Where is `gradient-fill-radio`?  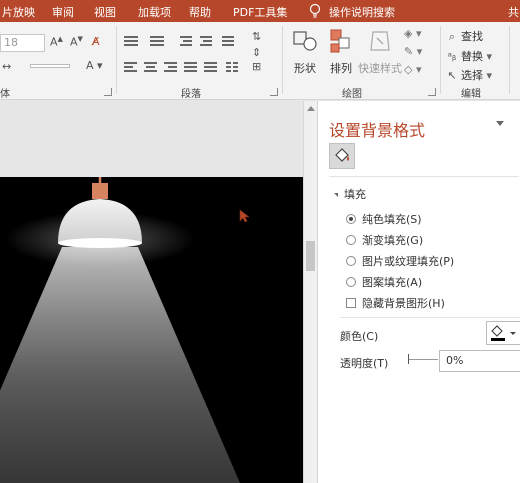
gradient-fill-radio is located at coordinates (351, 240).